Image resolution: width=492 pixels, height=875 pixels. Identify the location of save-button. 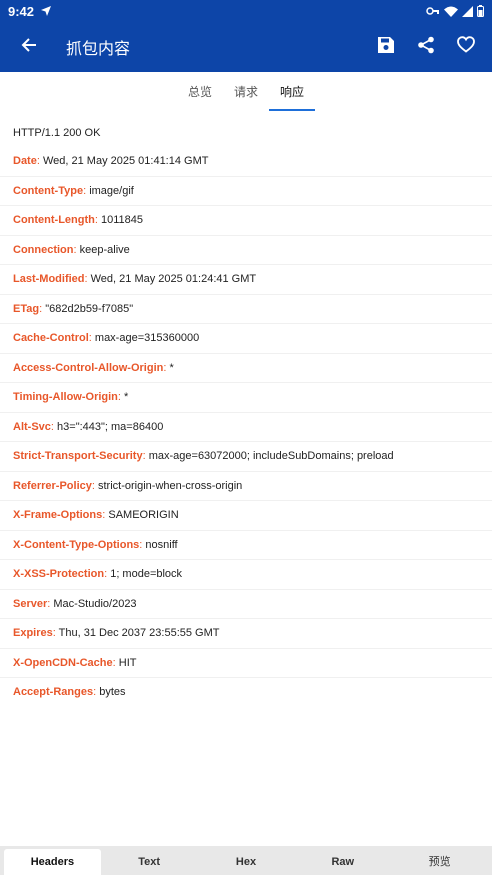
(386, 47).